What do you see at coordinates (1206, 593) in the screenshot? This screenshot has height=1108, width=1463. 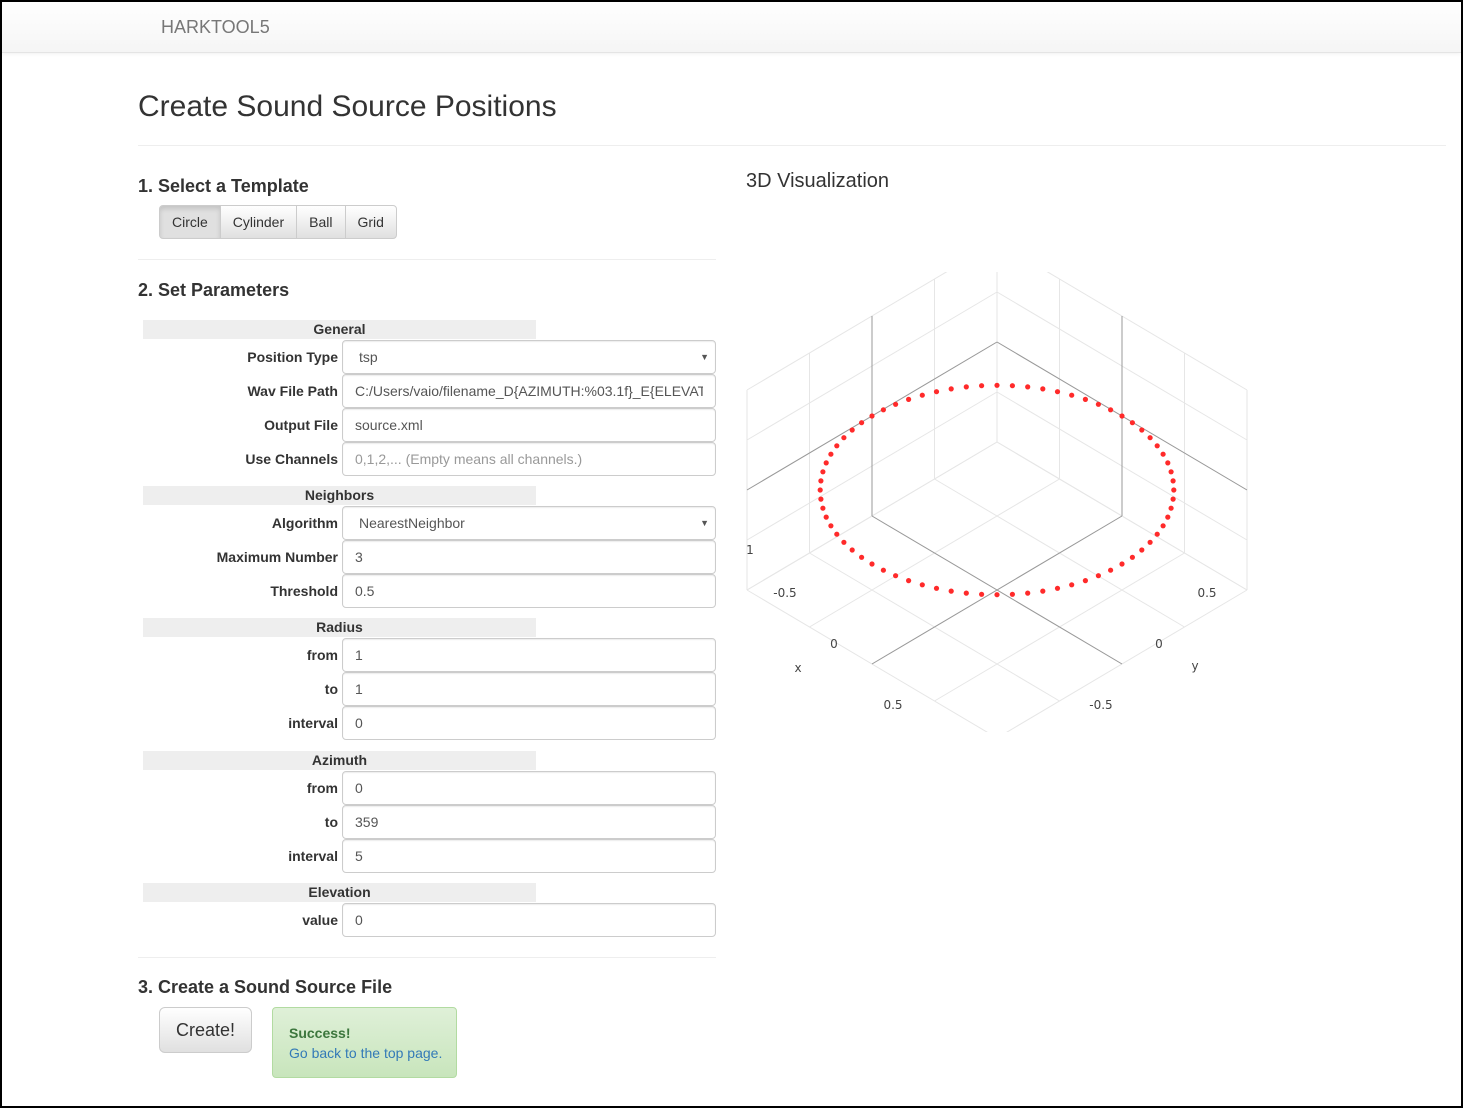 I see `y-tick-label: 0.5` at bounding box center [1206, 593].